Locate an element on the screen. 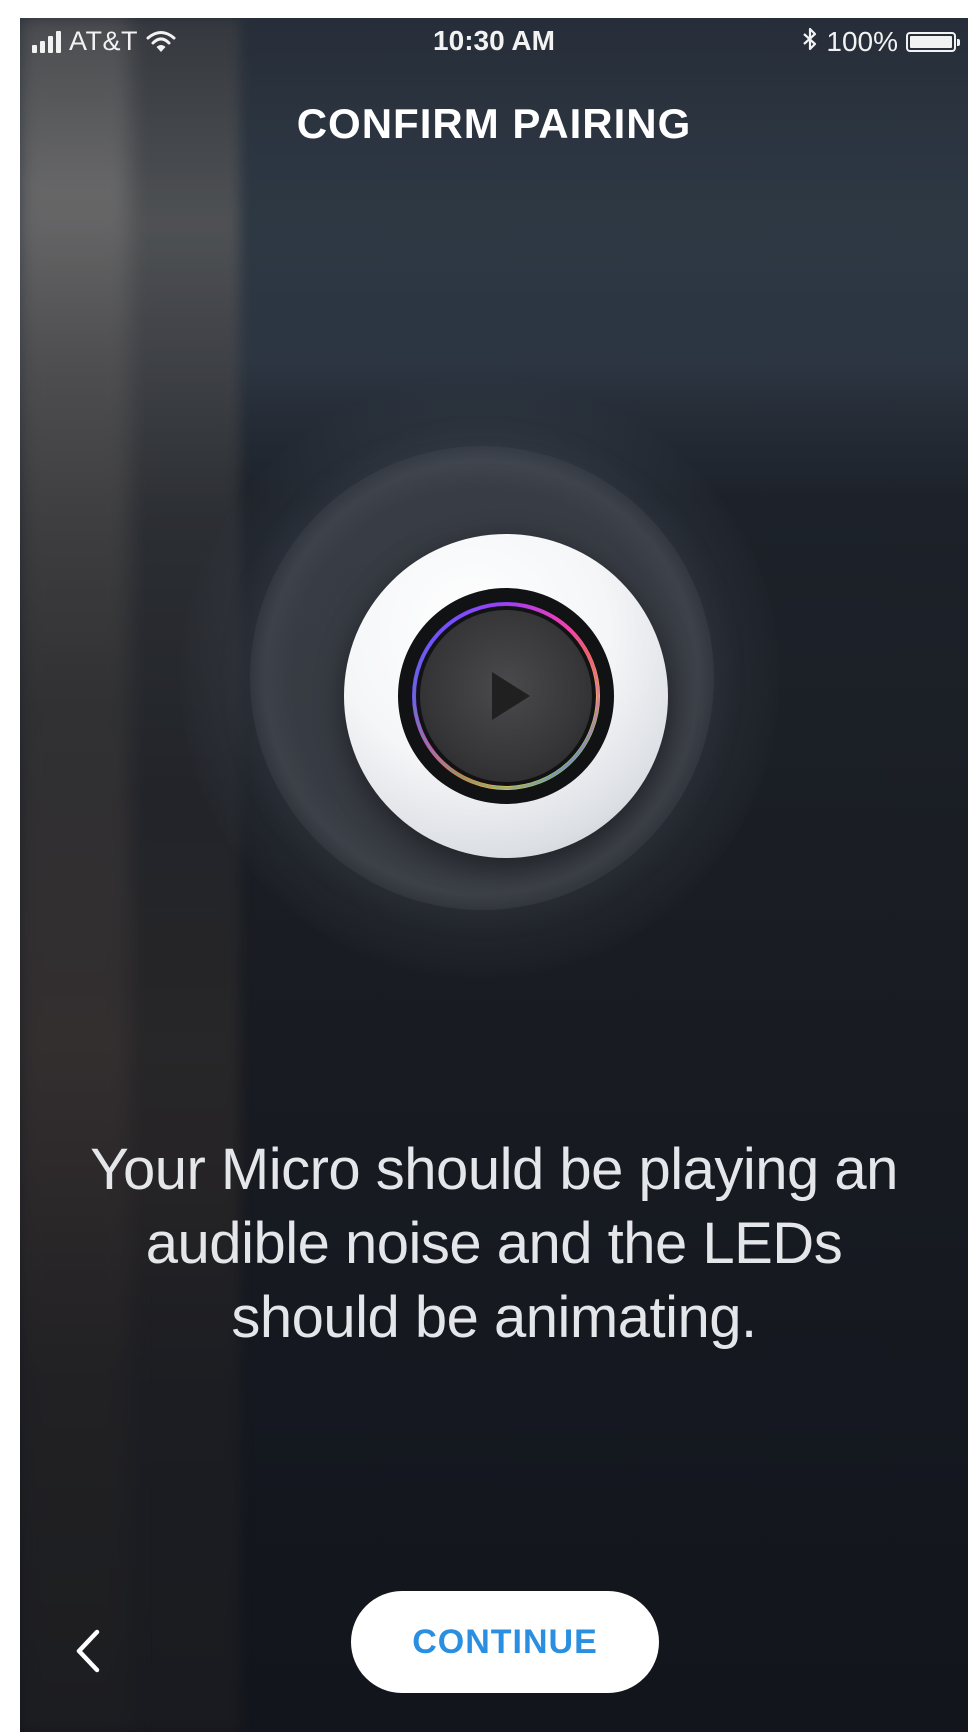 This screenshot has width=968, height=1732. battery-icon is located at coordinates (933, 42).